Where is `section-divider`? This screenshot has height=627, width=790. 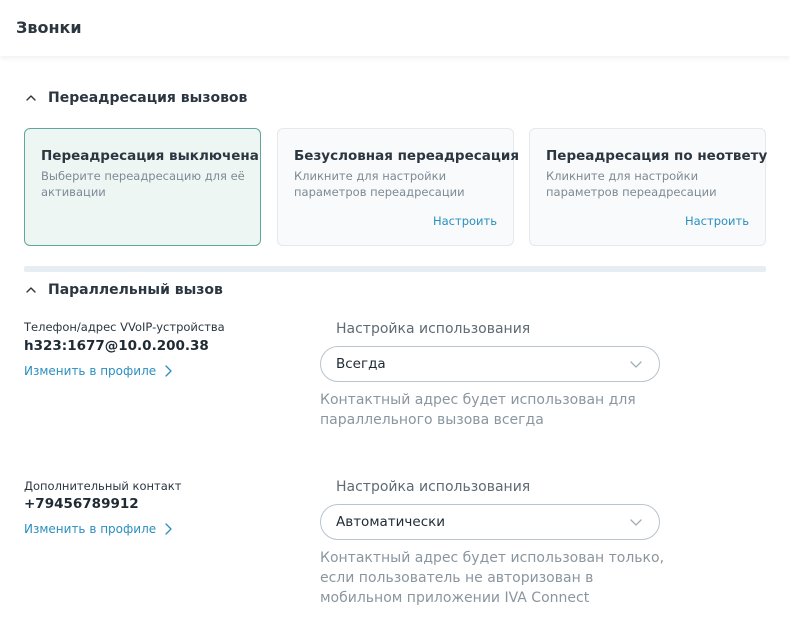 section-divider is located at coordinates (395, 269).